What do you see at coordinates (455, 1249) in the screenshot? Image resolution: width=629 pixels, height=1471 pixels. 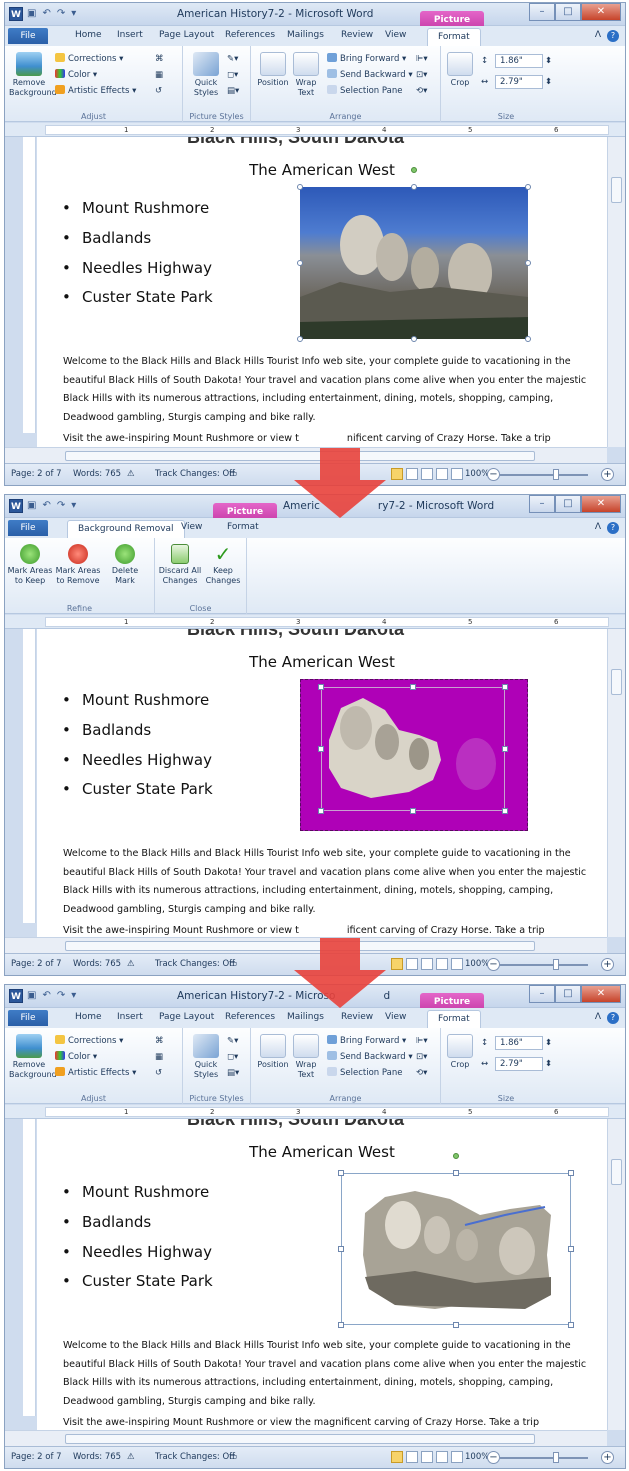 I see `mount-rushmore-cutout` at bounding box center [455, 1249].